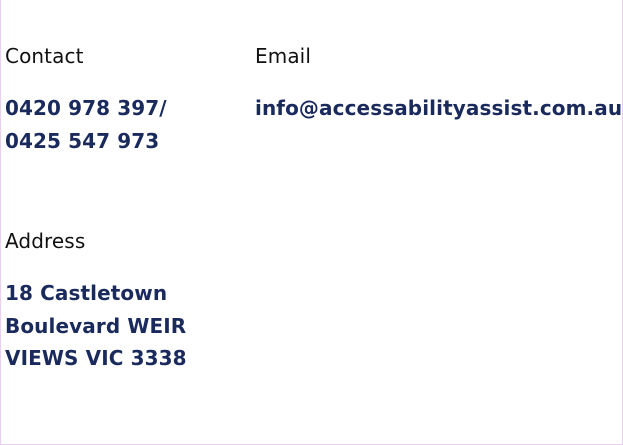  Describe the element at coordinates (86, 141) in the screenshot. I see `phone-number-secondary: 0425 547 973` at that location.